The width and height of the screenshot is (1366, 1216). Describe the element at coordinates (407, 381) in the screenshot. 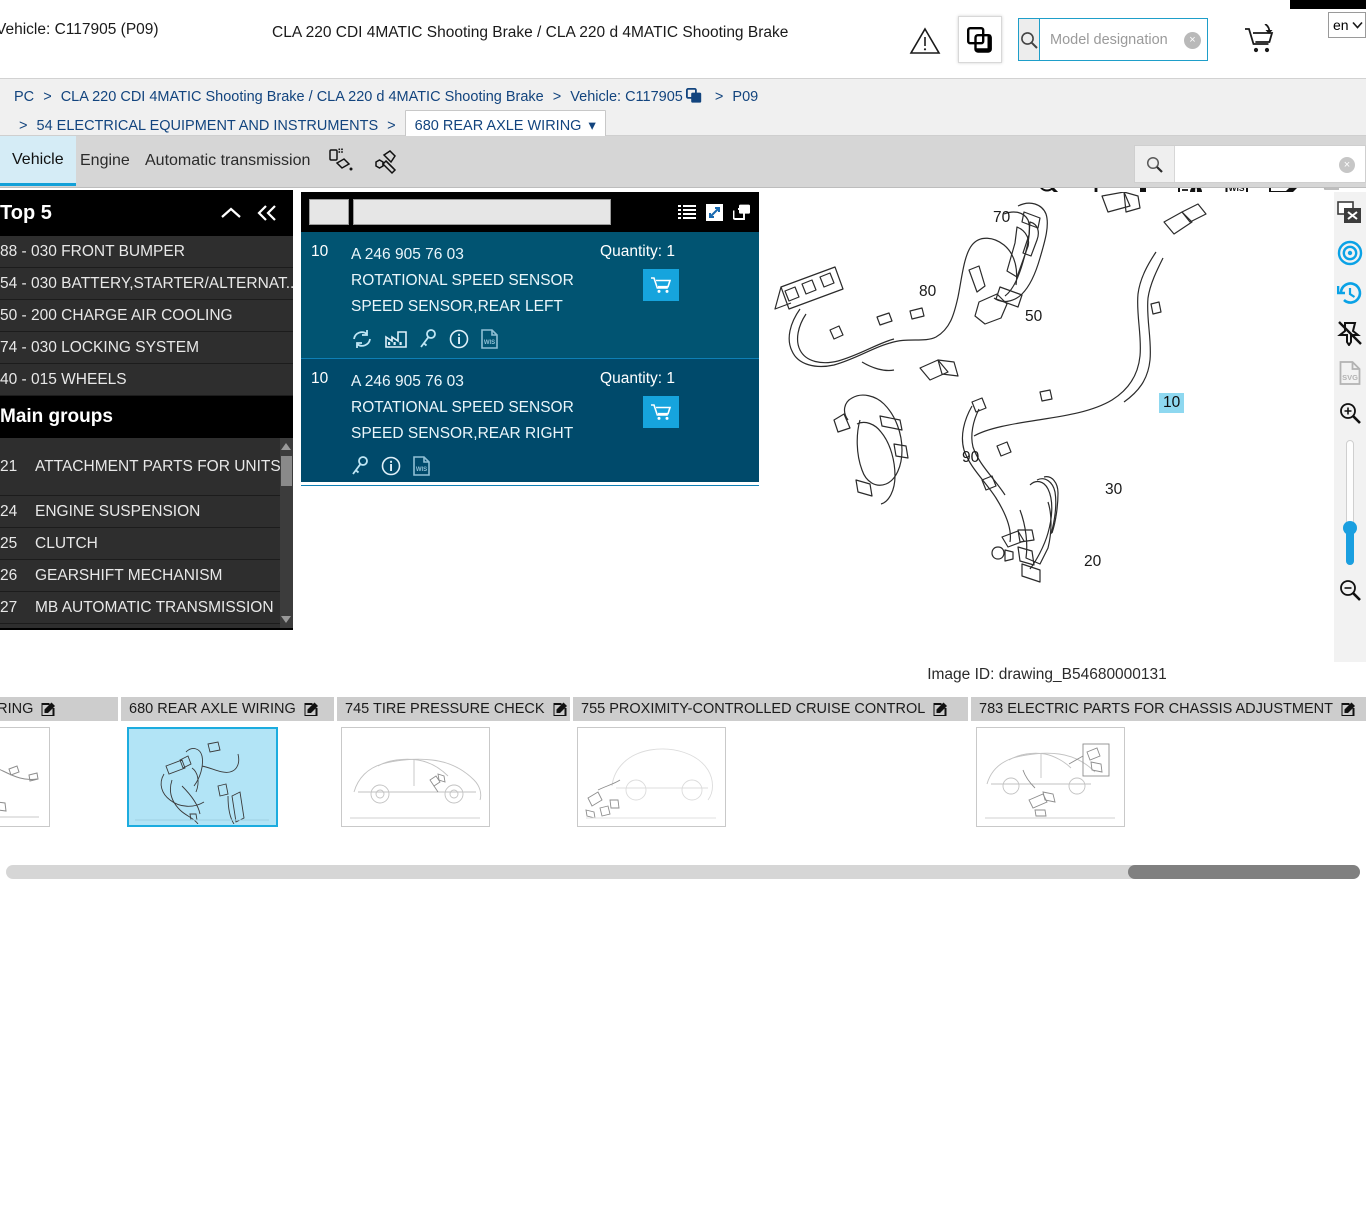

I see `part-number: A 246 905 76 03` at that location.